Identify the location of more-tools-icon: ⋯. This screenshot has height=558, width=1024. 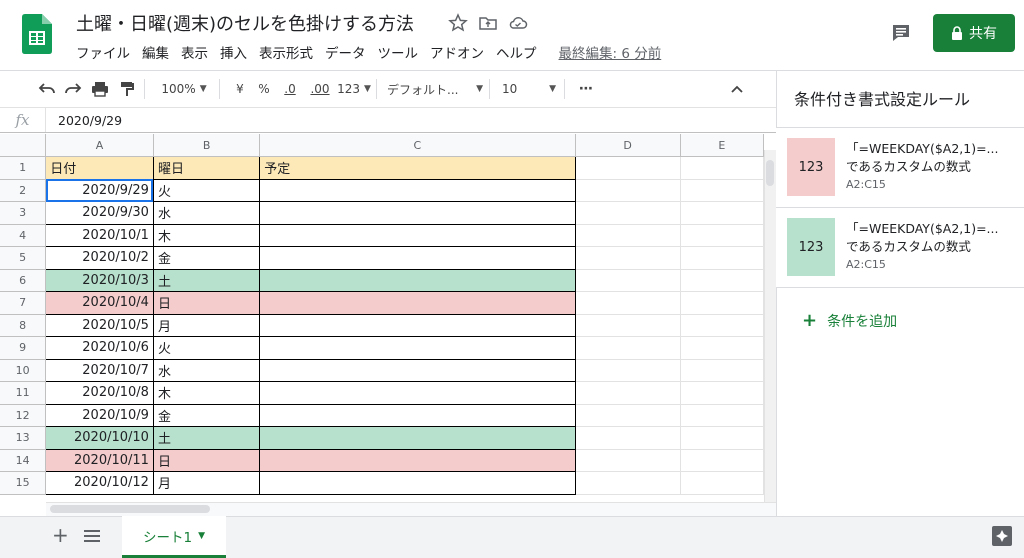
(586, 89).